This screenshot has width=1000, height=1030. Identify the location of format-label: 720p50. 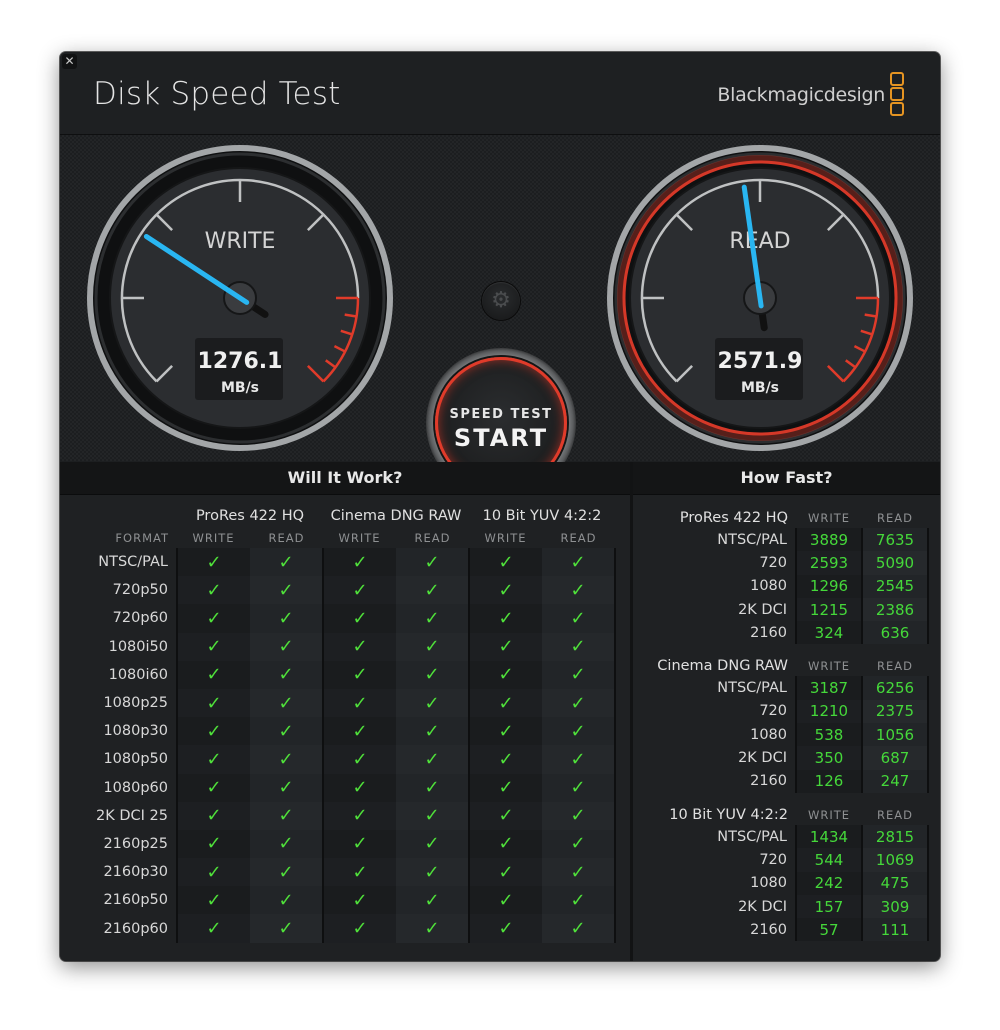
(140, 590).